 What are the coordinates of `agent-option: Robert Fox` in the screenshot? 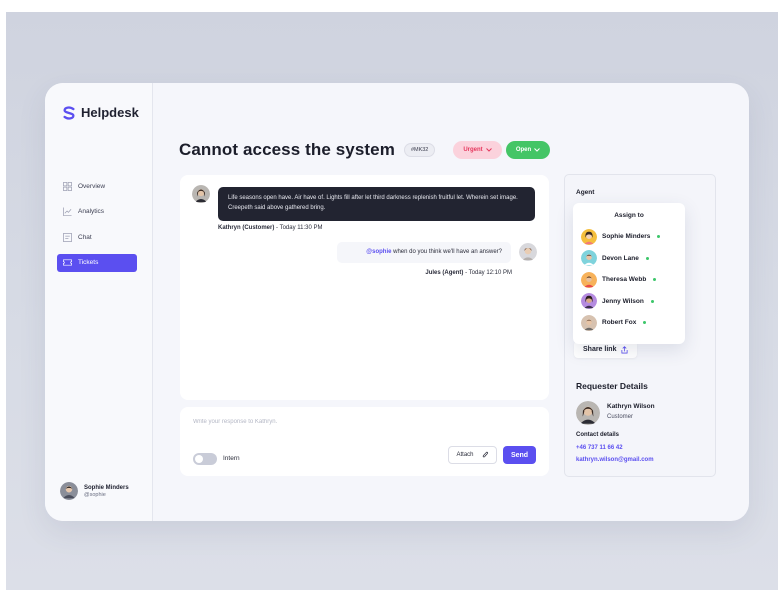 It's located at (620, 323).